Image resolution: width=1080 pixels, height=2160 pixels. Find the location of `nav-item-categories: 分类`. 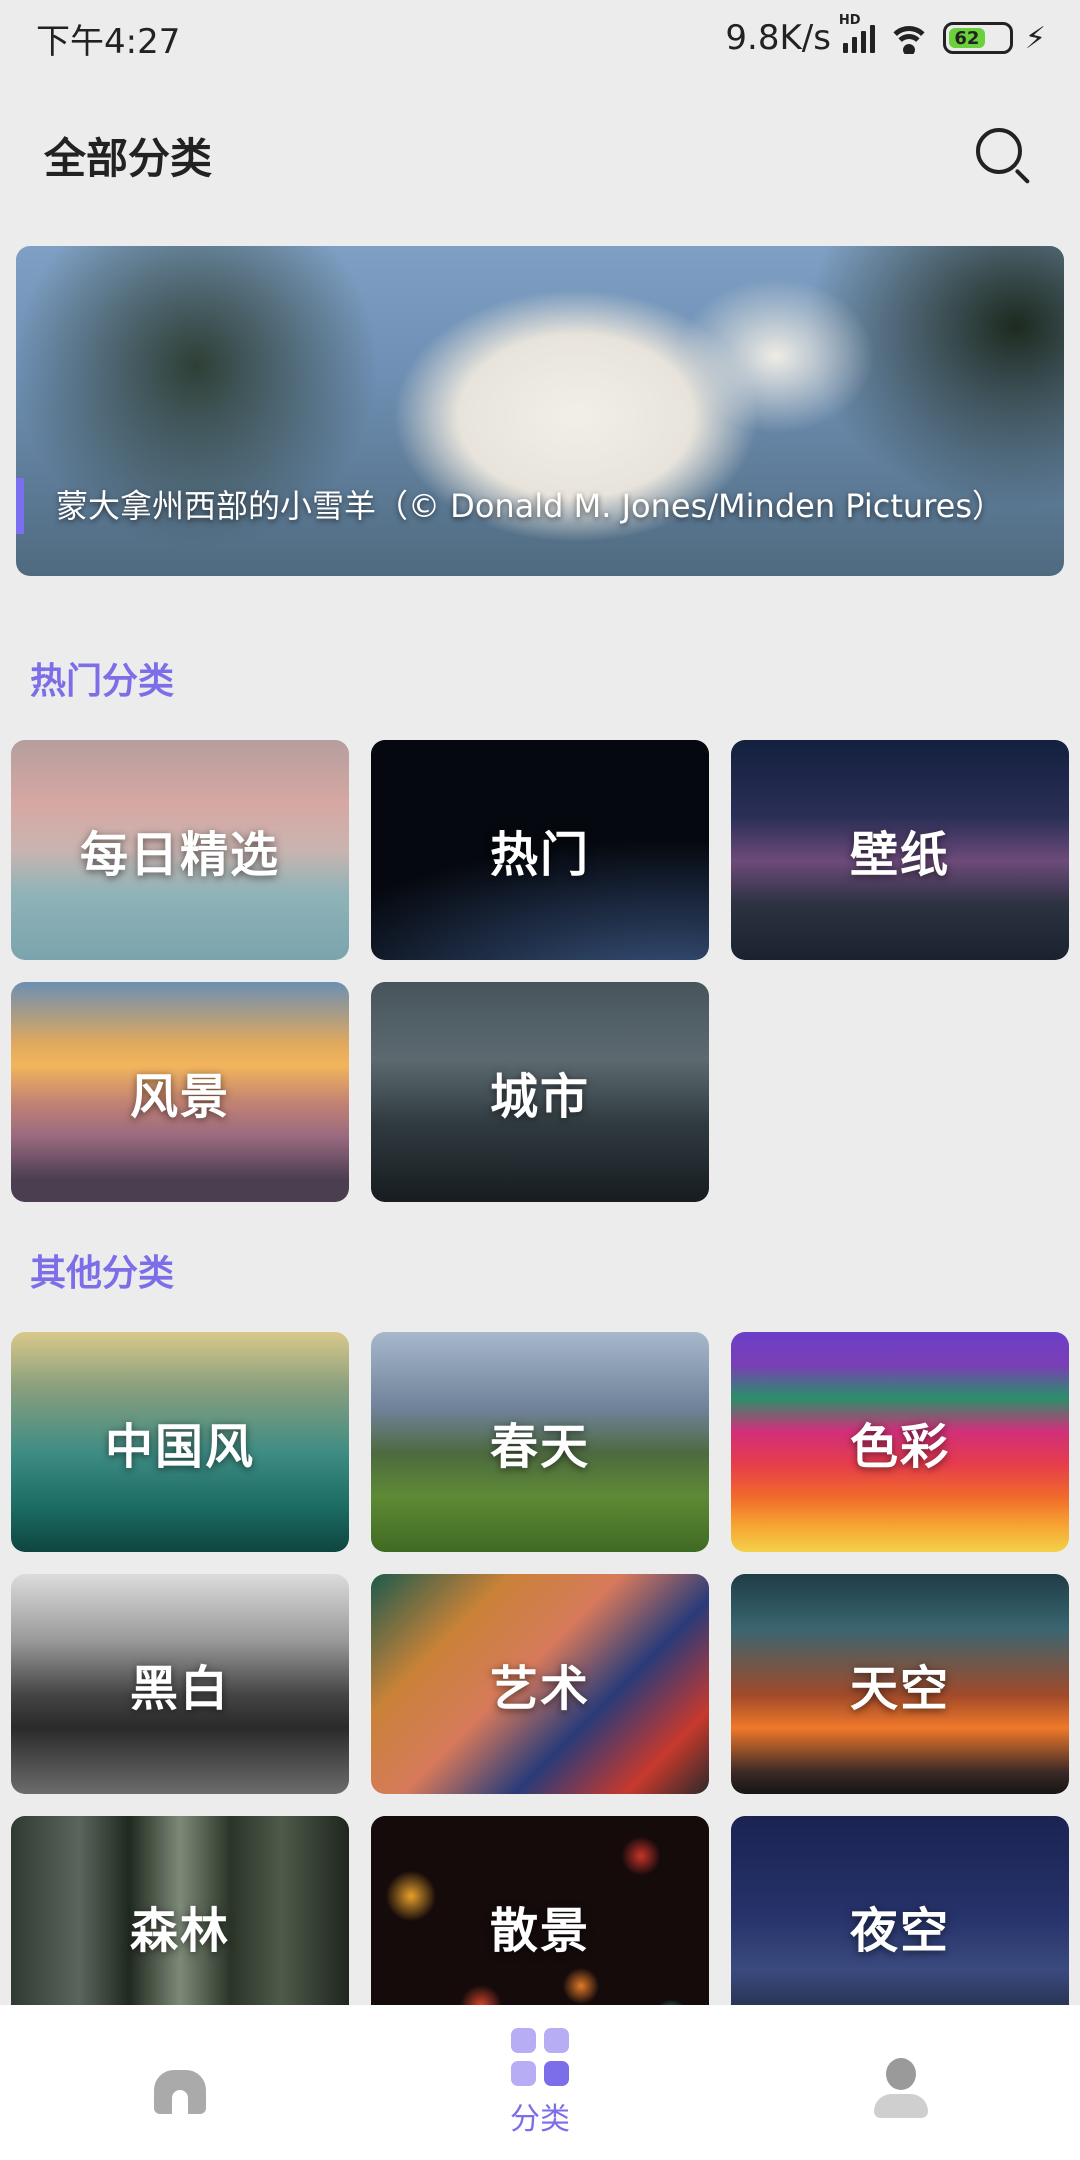

nav-item-categories: 分类 is located at coordinates (540, 2082).